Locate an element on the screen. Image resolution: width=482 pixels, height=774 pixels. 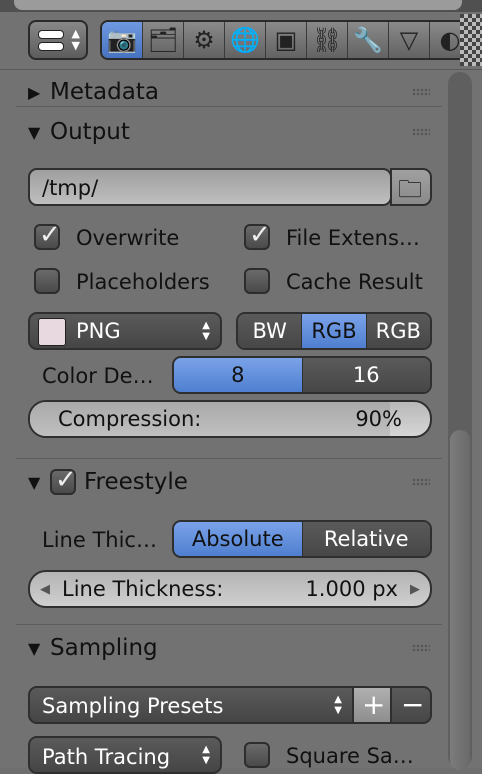
tab-constraints: ⛓ is located at coordinates (327, 40).